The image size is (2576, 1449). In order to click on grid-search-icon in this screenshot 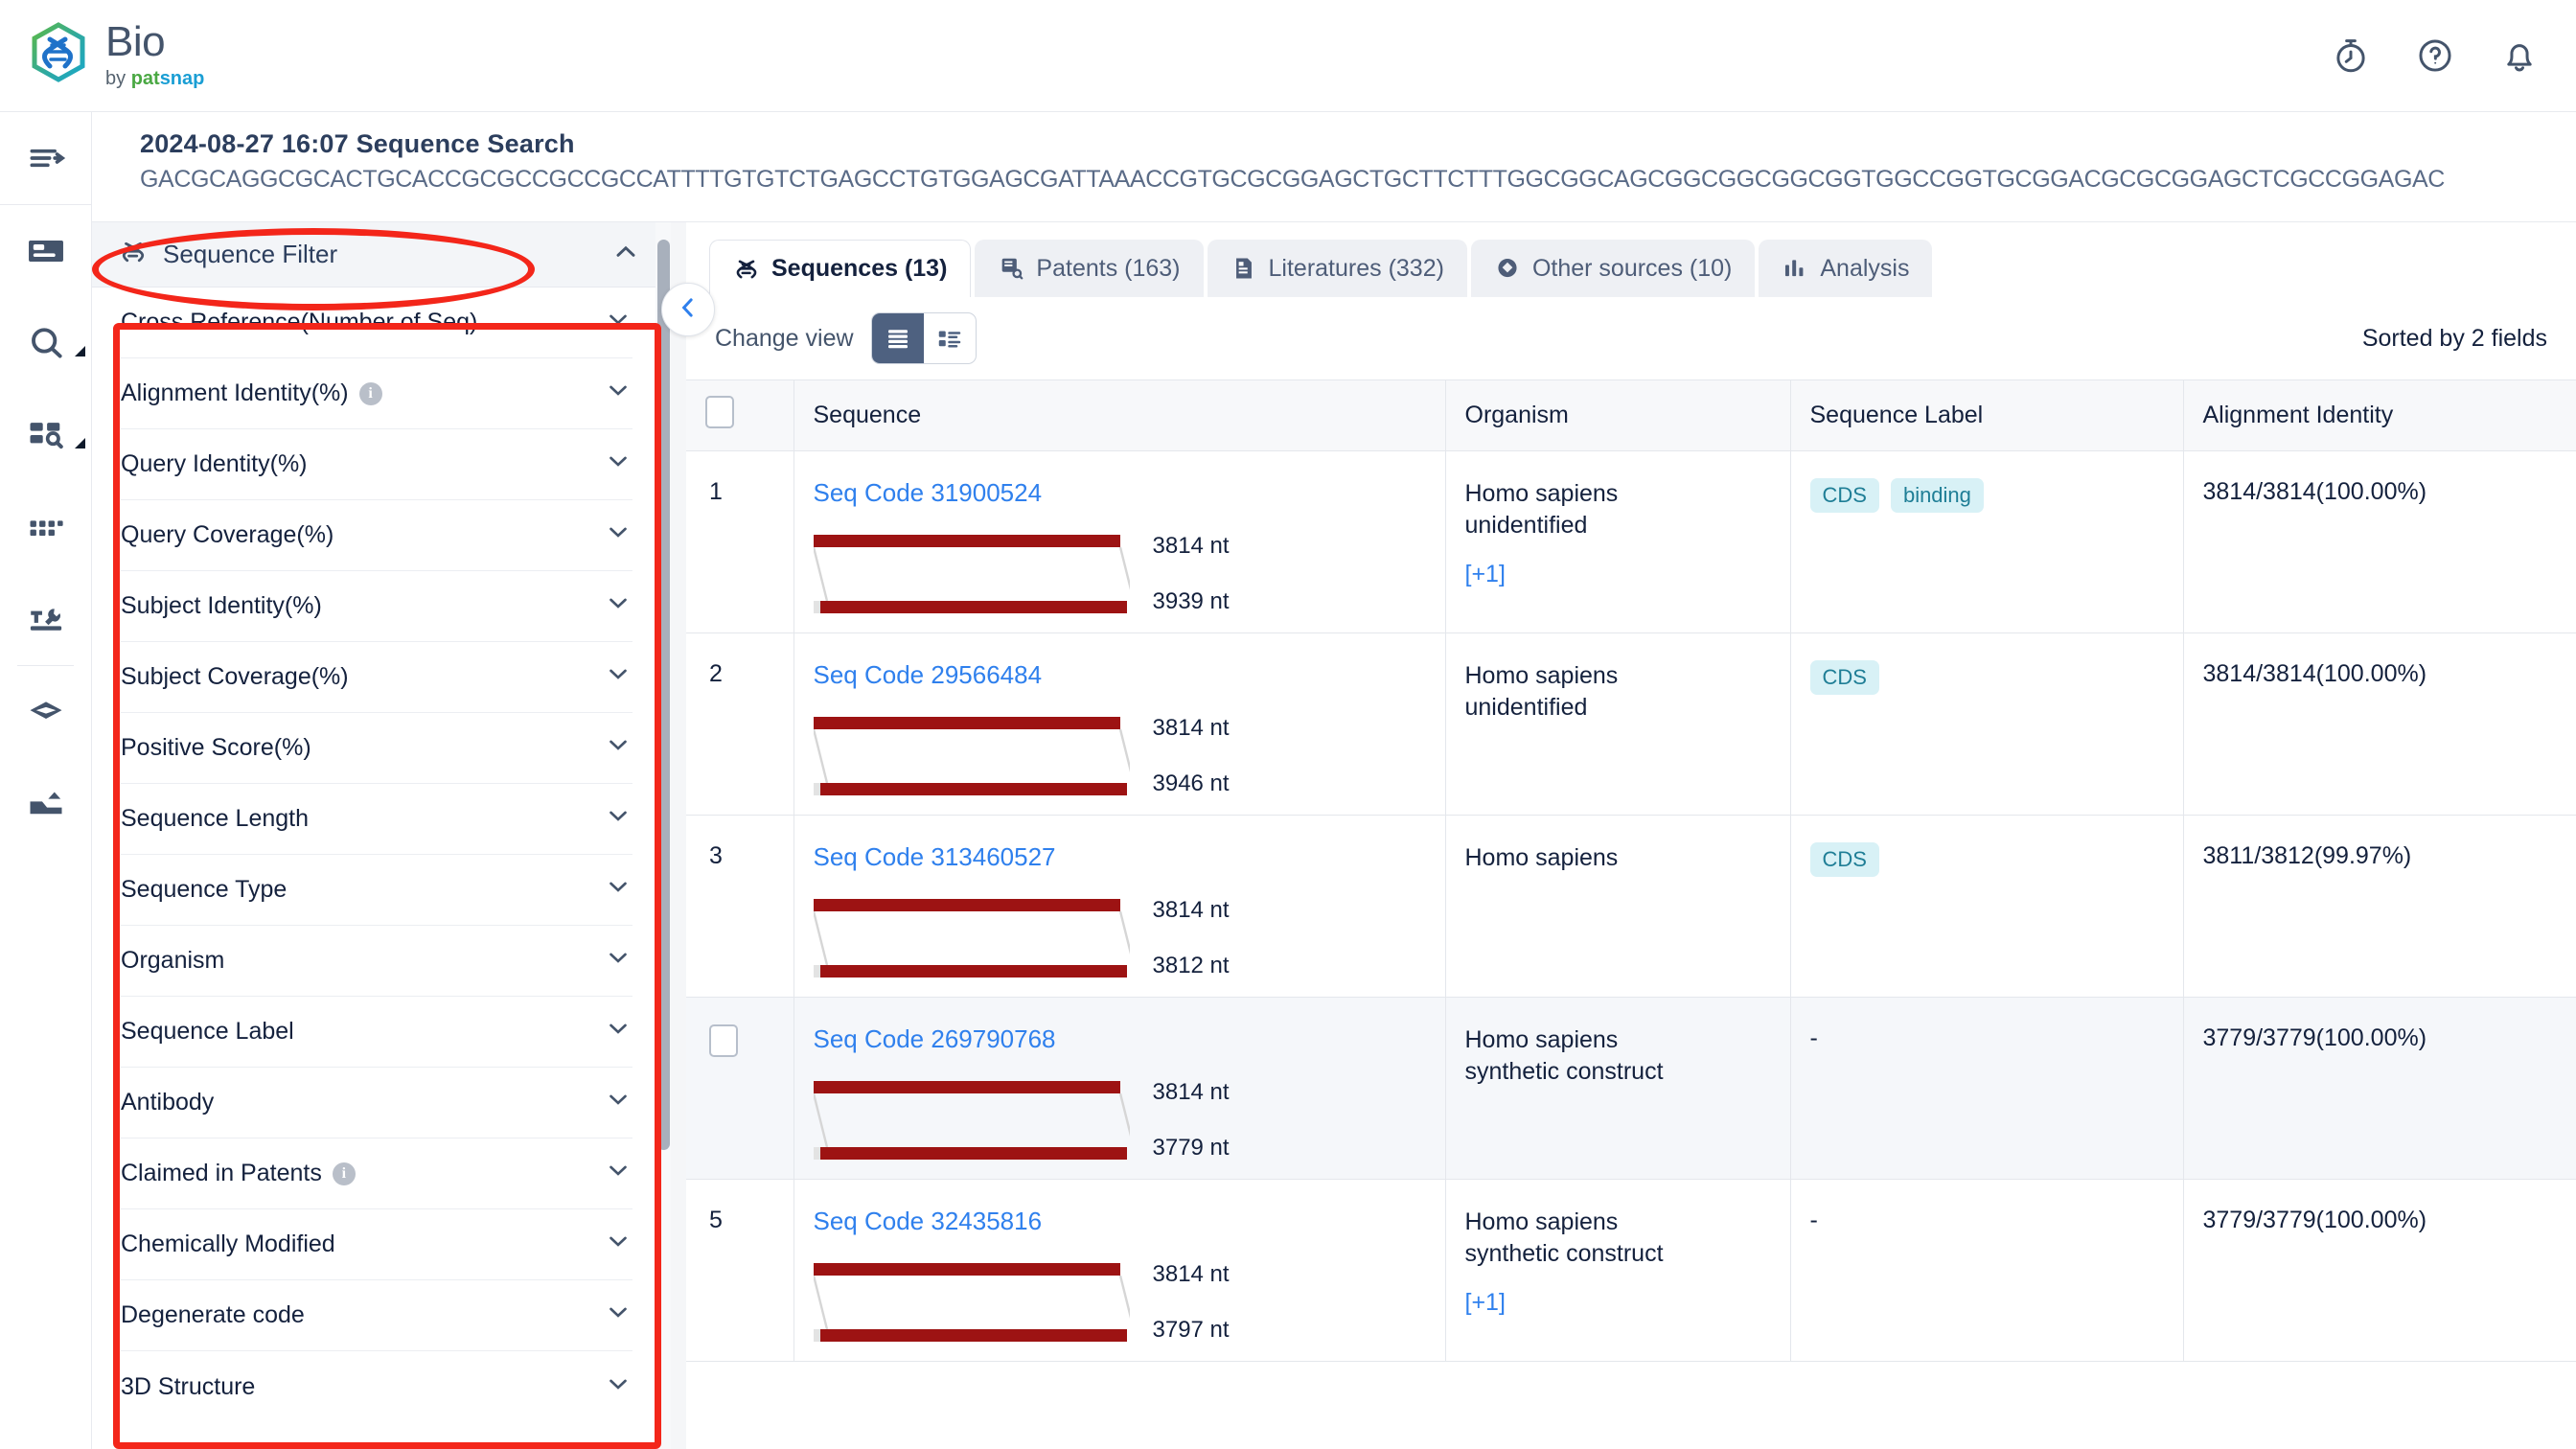, I will do `click(45, 435)`.